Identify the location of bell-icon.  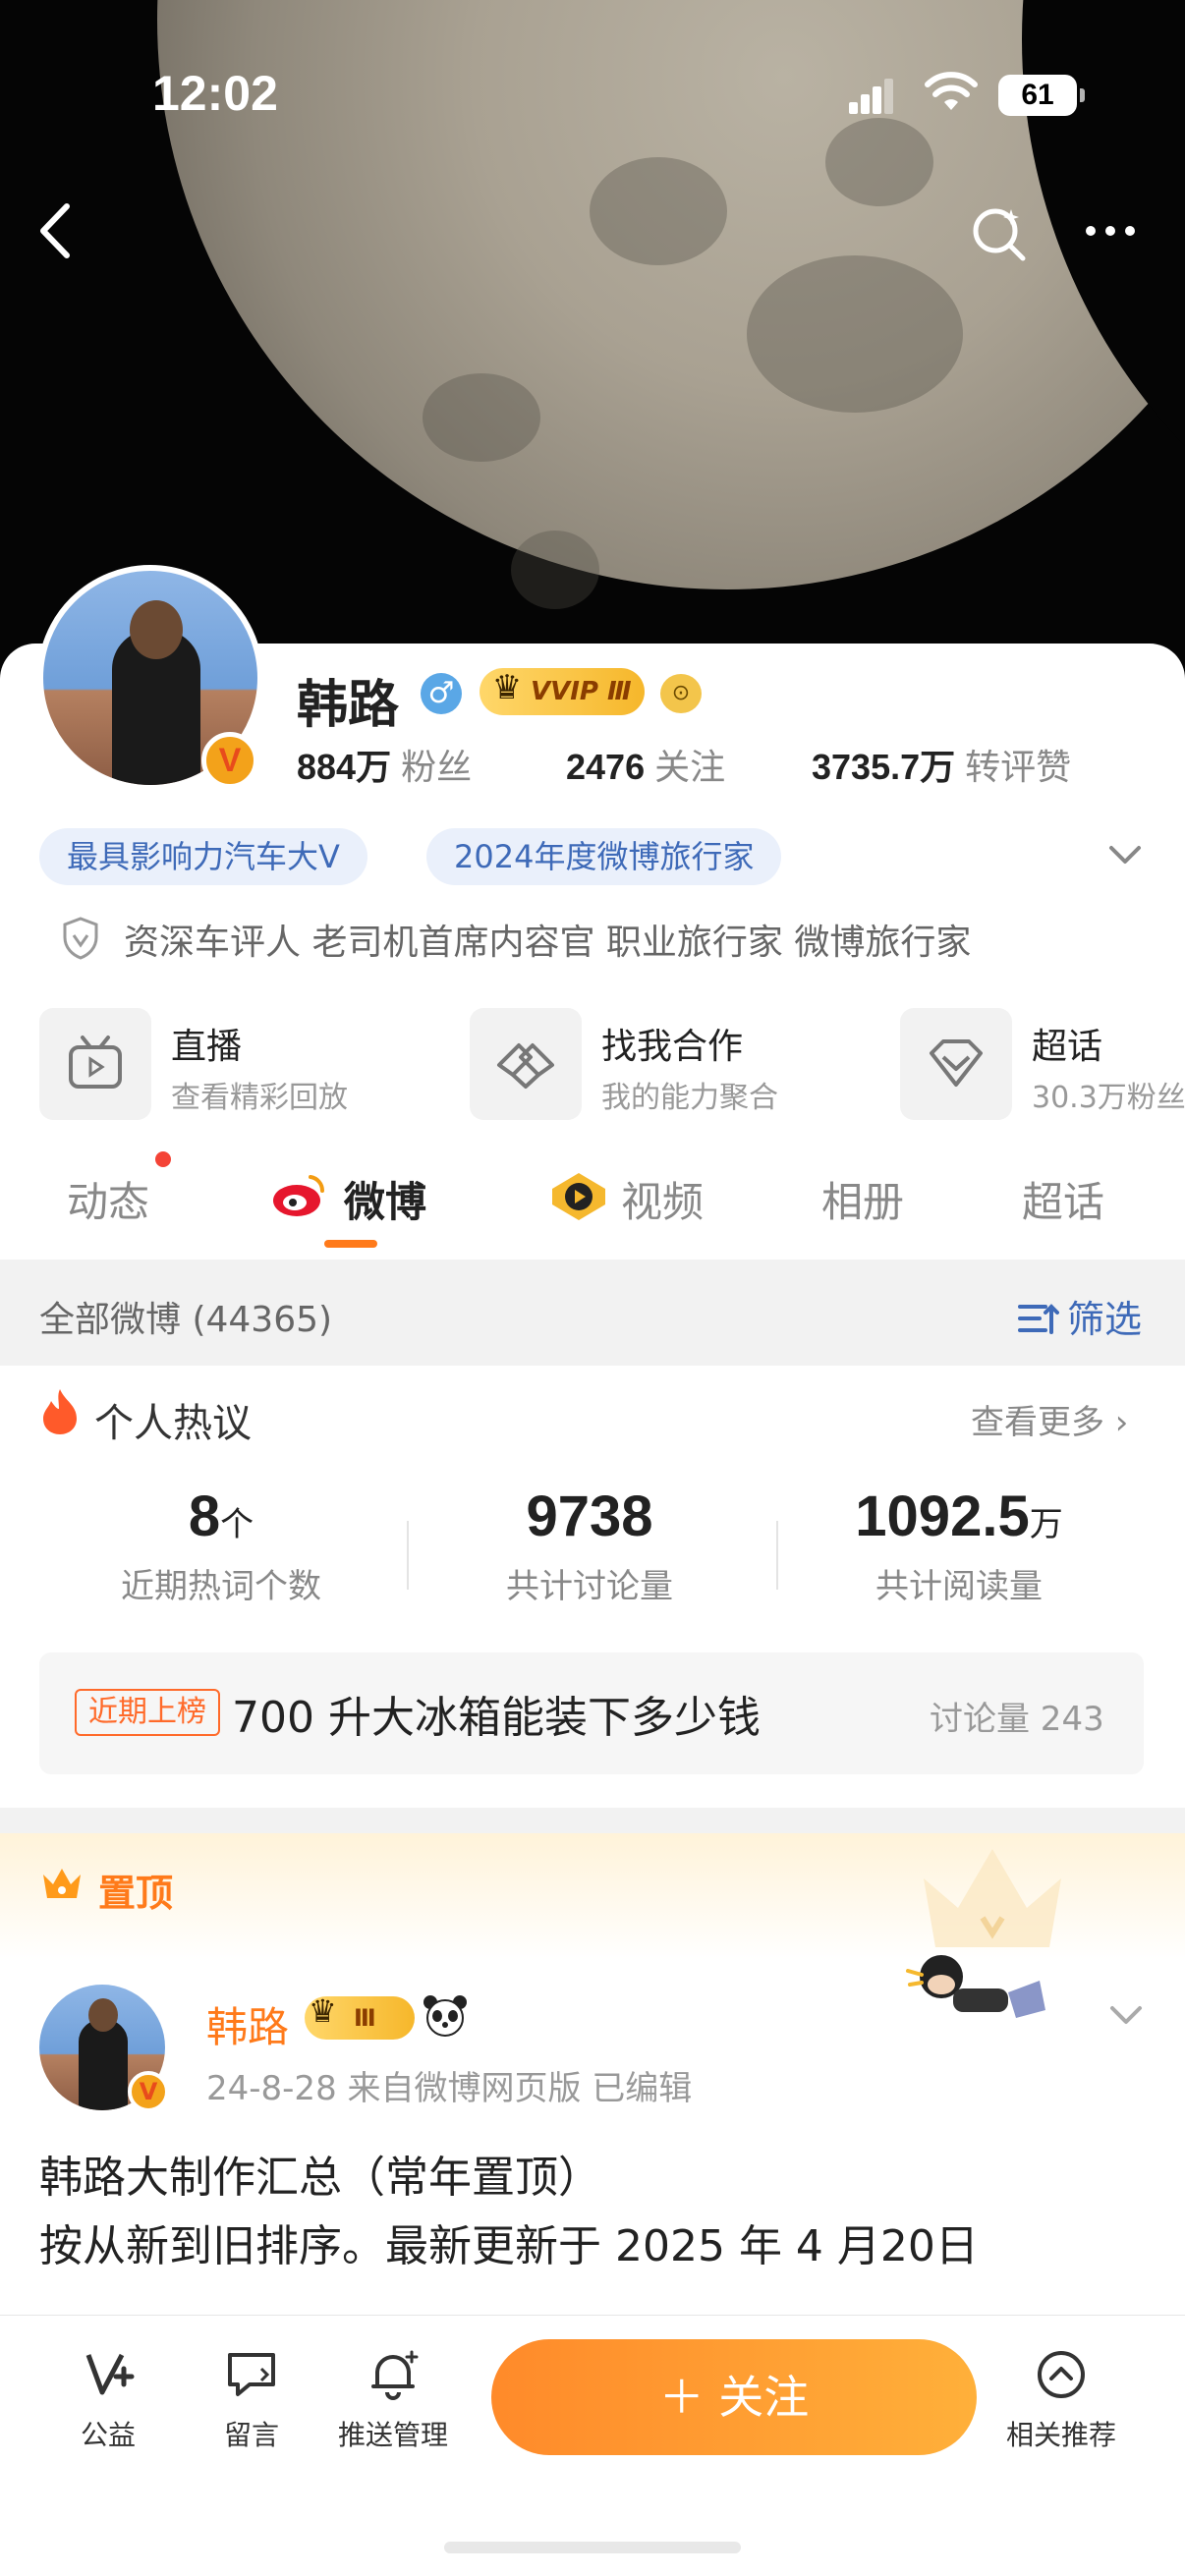
(395, 2375).